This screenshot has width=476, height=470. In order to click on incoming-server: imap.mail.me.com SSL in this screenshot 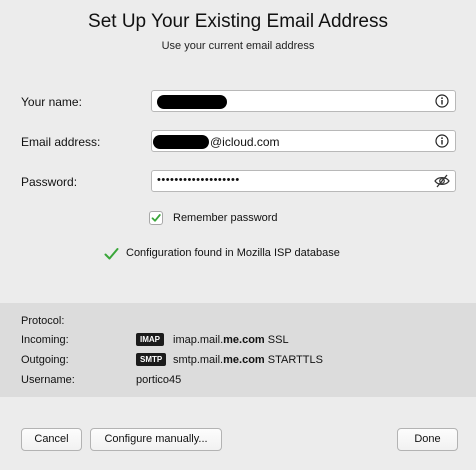, I will do `click(231, 340)`.